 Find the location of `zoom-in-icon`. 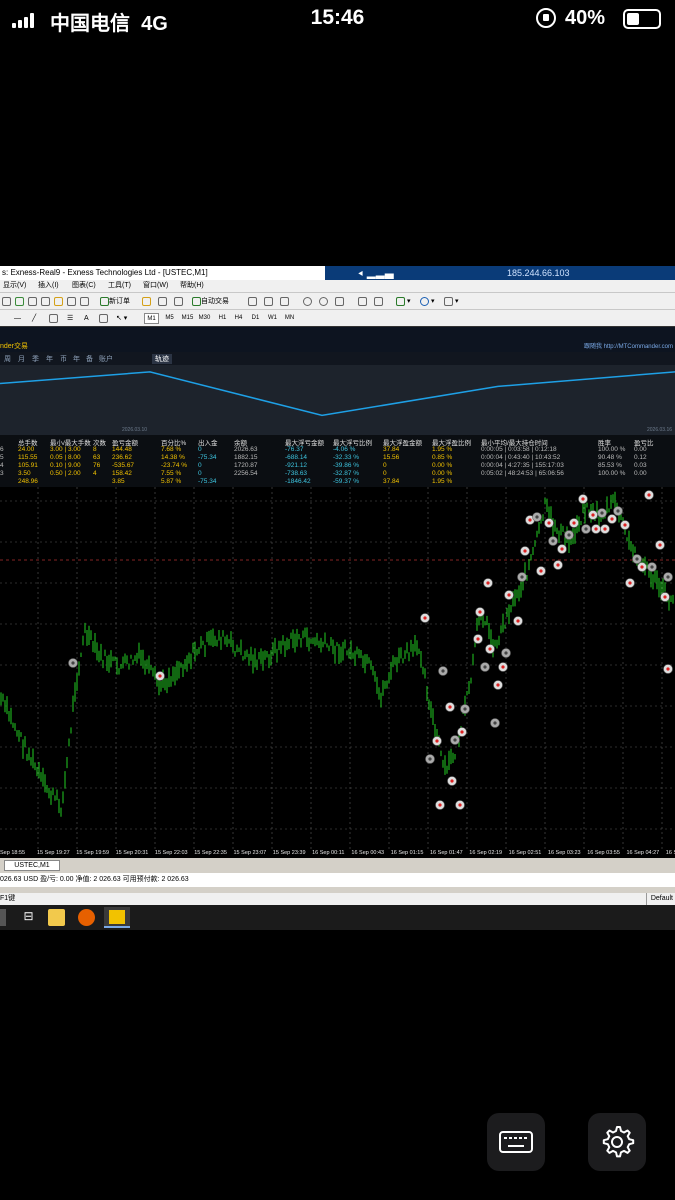

zoom-in-icon is located at coordinates (307, 301).